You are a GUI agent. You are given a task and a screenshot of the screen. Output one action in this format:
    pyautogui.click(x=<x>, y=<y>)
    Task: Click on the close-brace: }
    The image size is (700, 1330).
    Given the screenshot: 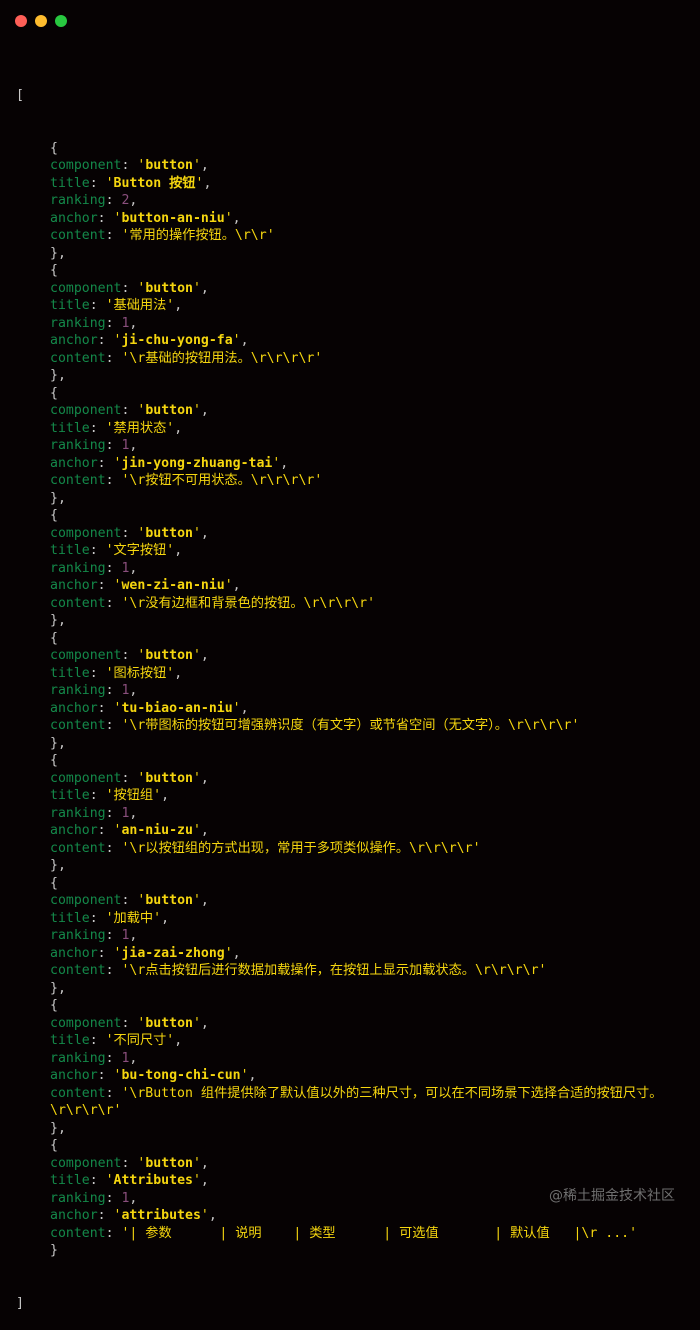 What is the action you would take?
    pyautogui.click(x=54, y=1250)
    